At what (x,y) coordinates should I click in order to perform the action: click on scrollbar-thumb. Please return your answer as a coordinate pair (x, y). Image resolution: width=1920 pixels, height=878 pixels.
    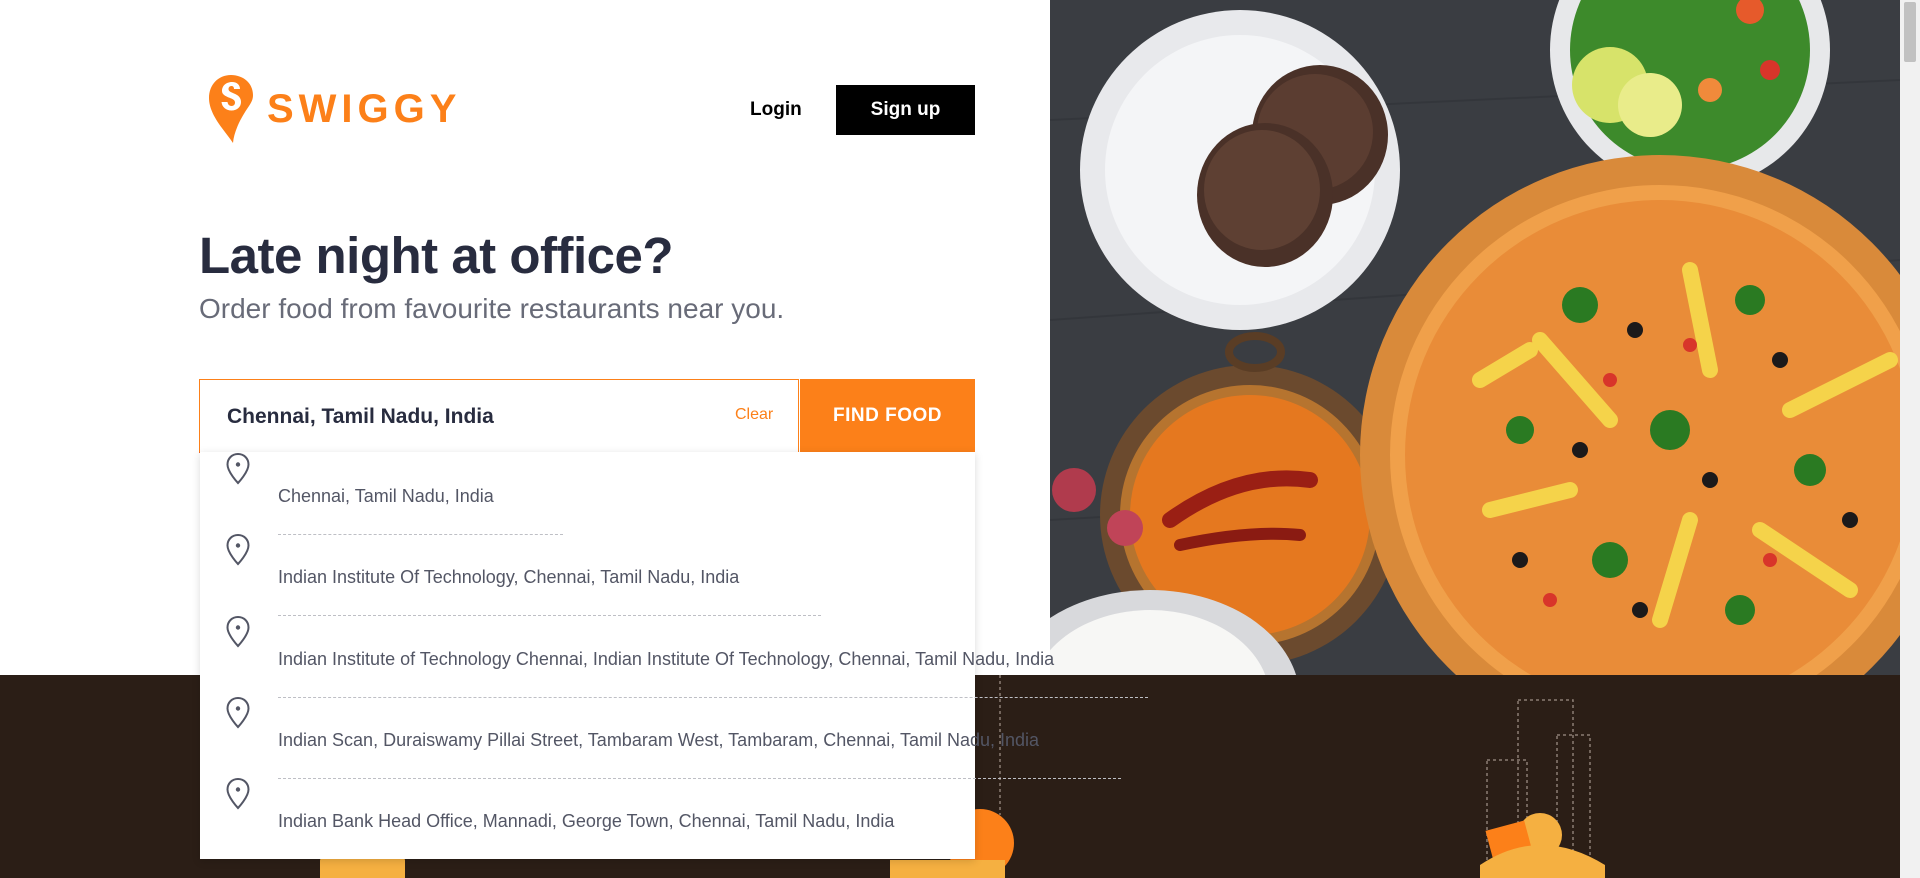
    Looking at the image, I should click on (1910, 32).